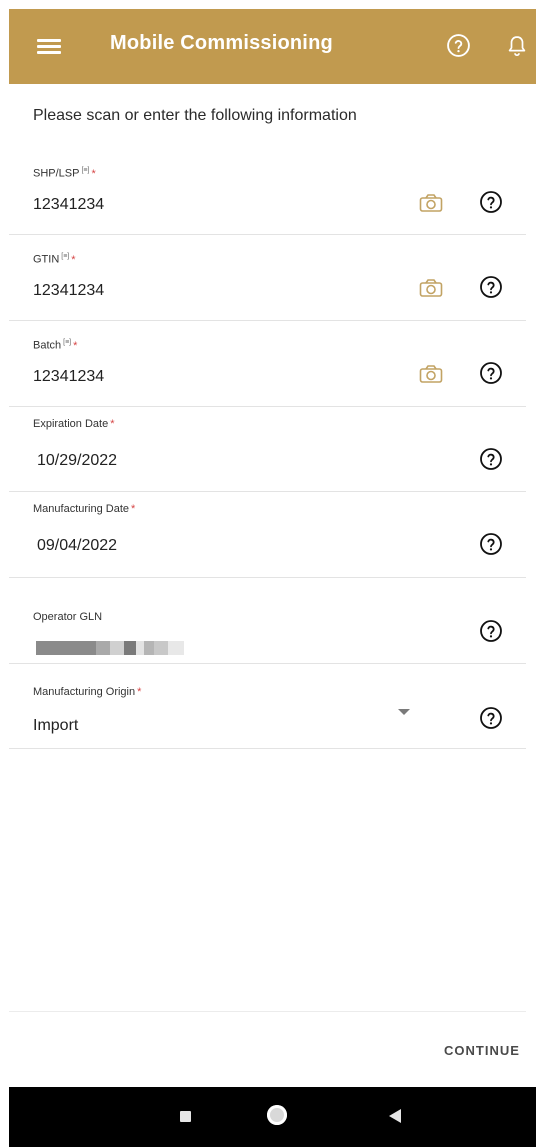  I want to click on field-label: SHP/LSP [≡] *, so click(64, 173).